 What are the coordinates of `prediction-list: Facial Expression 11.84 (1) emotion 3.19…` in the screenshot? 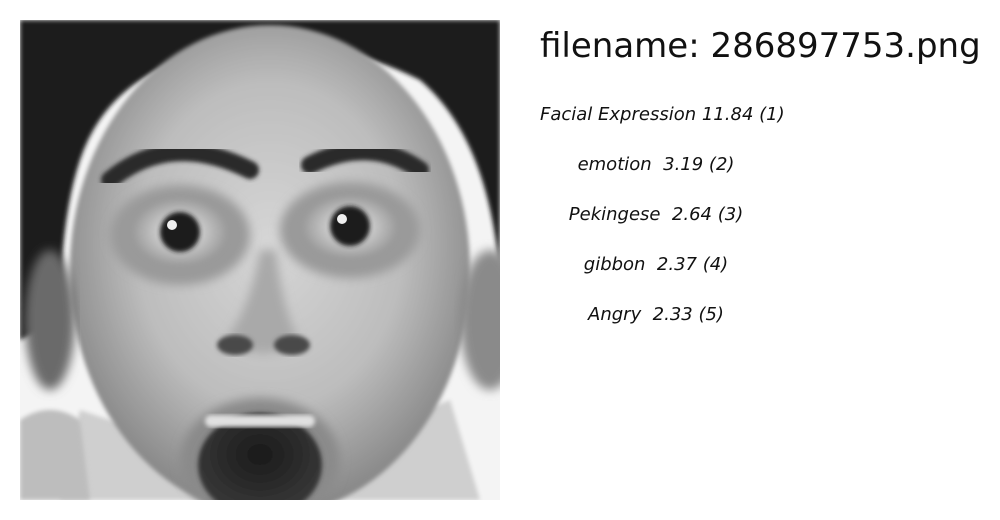 It's located at (662, 225).